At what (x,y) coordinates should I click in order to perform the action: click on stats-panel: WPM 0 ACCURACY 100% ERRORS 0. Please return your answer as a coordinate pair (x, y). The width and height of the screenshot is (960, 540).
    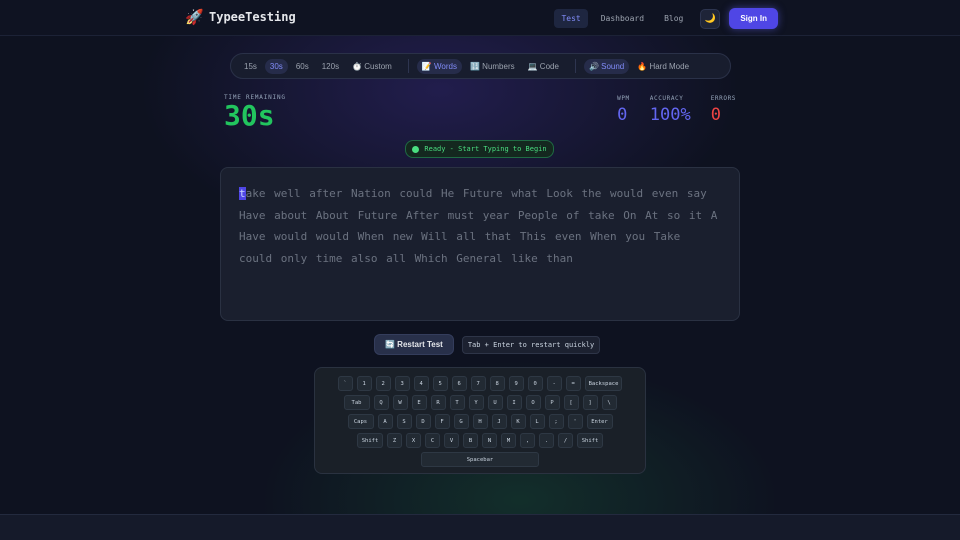
    Looking at the image, I should click on (676, 110).